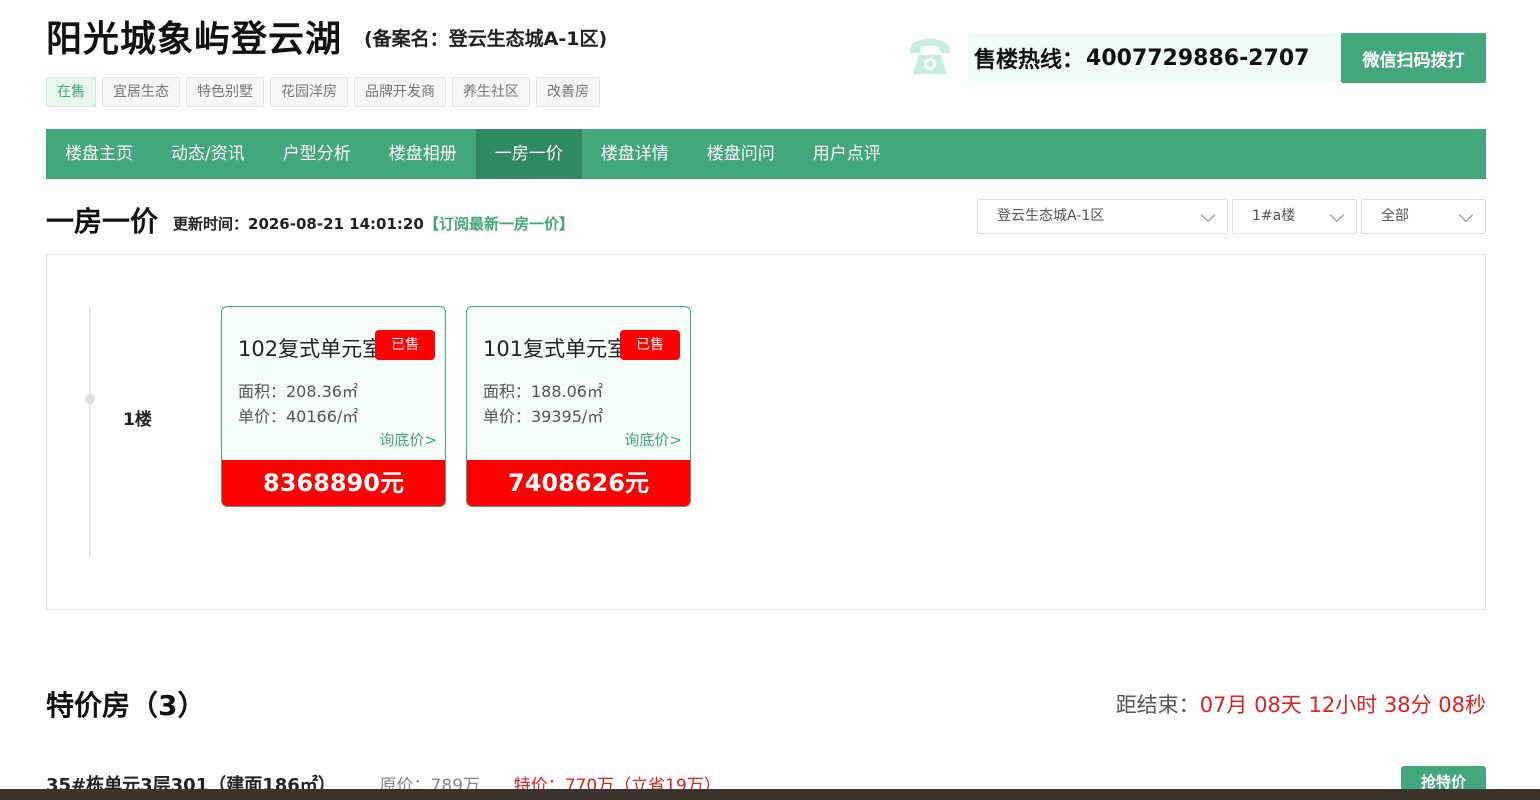 The image size is (1540, 800). What do you see at coordinates (486, 39) in the screenshot?
I see `registered-name: (备案名：登云生态城A-1区)` at bounding box center [486, 39].